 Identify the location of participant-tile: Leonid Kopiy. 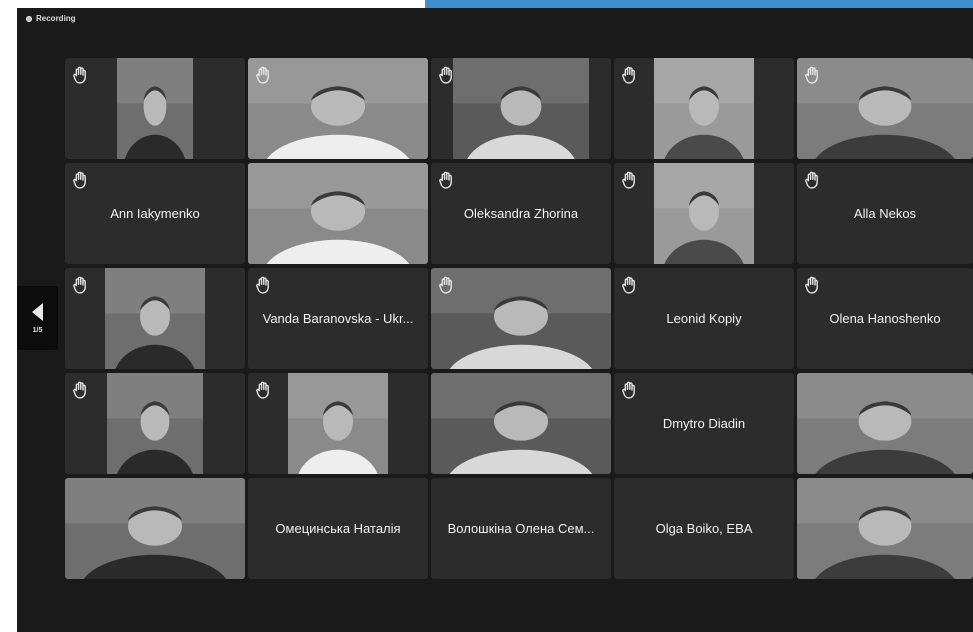
(704, 318).